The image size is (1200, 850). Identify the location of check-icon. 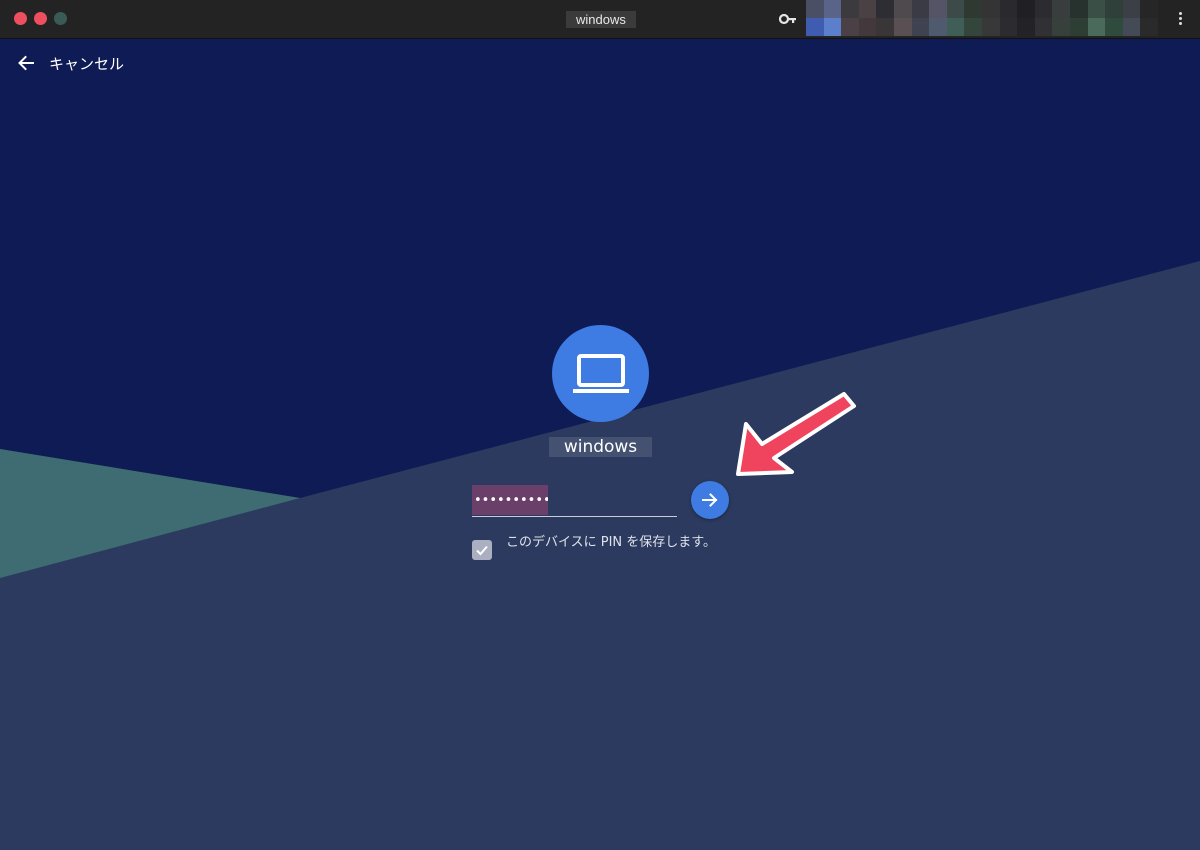
(482, 550).